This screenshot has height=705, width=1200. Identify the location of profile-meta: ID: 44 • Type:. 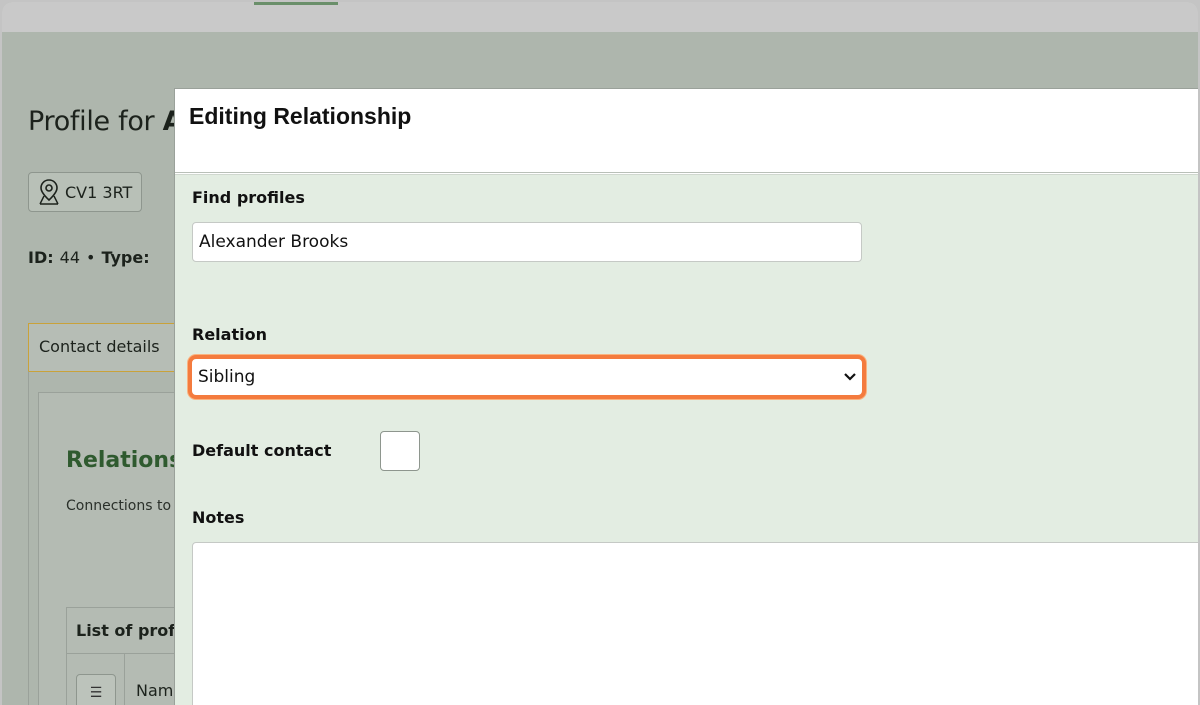
(89, 257).